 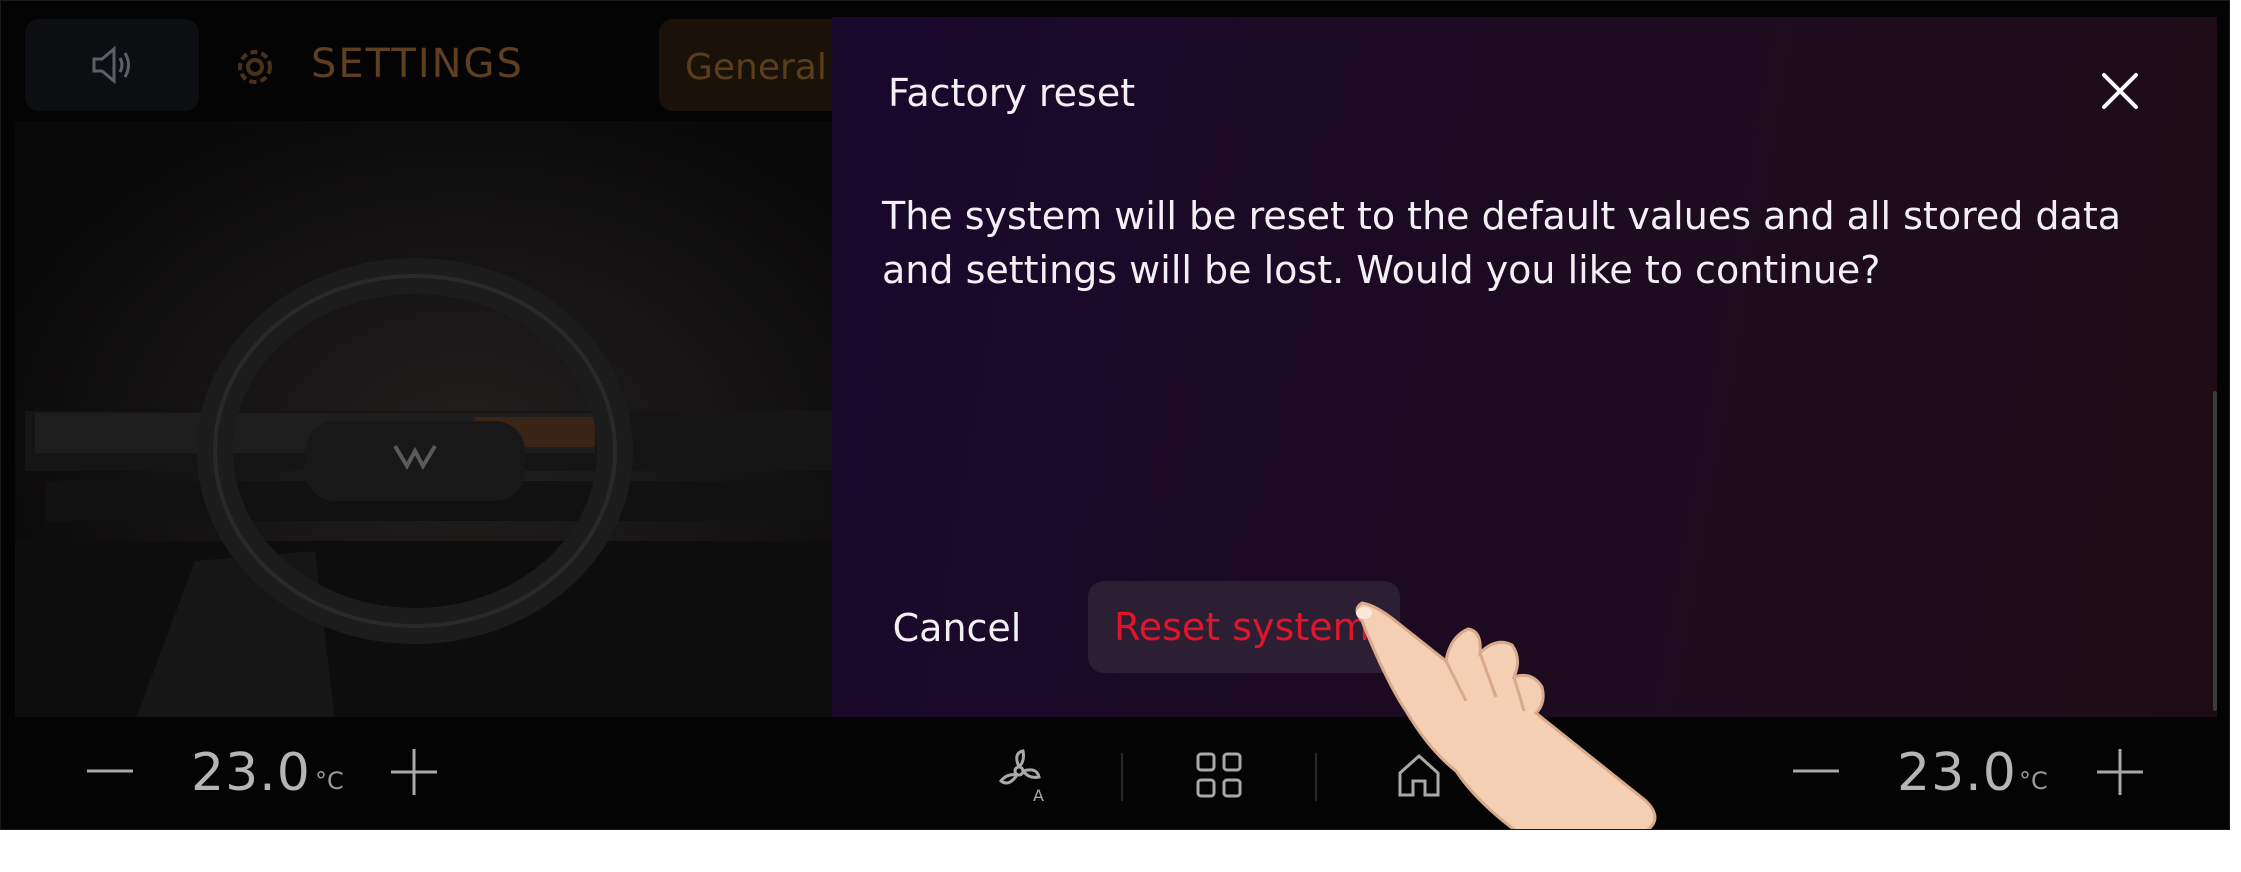 What do you see at coordinates (2120, 772) in the screenshot?
I see `right-temp-increase-button` at bounding box center [2120, 772].